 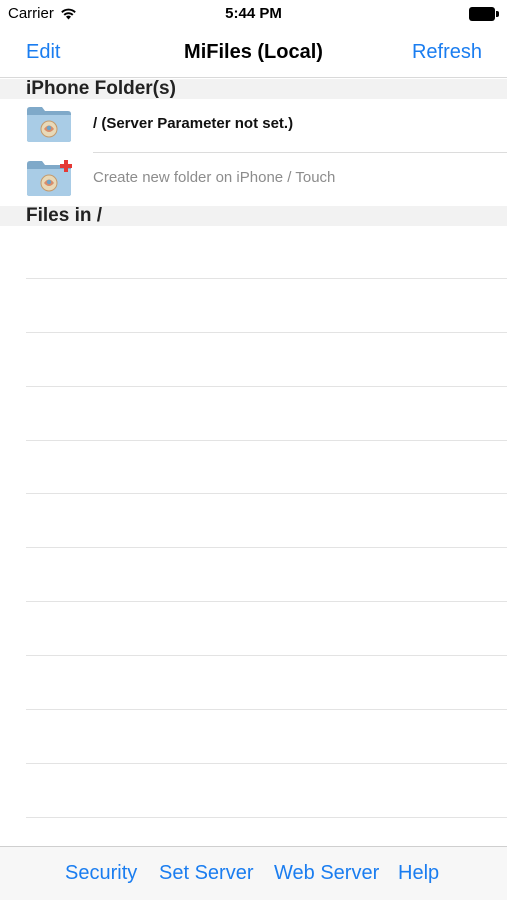 I want to click on navigation-bar: Edit MiFiles (Local) Refresh, so click(x=253, y=53).